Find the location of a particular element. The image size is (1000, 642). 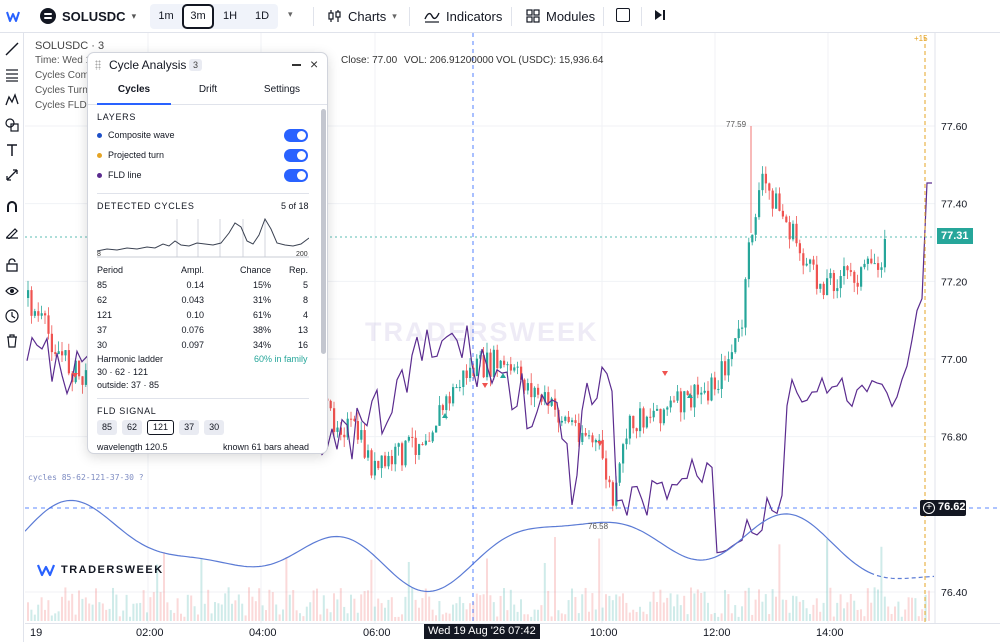

table-row: 62 0.043 31% 8 is located at coordinates (203, 302).